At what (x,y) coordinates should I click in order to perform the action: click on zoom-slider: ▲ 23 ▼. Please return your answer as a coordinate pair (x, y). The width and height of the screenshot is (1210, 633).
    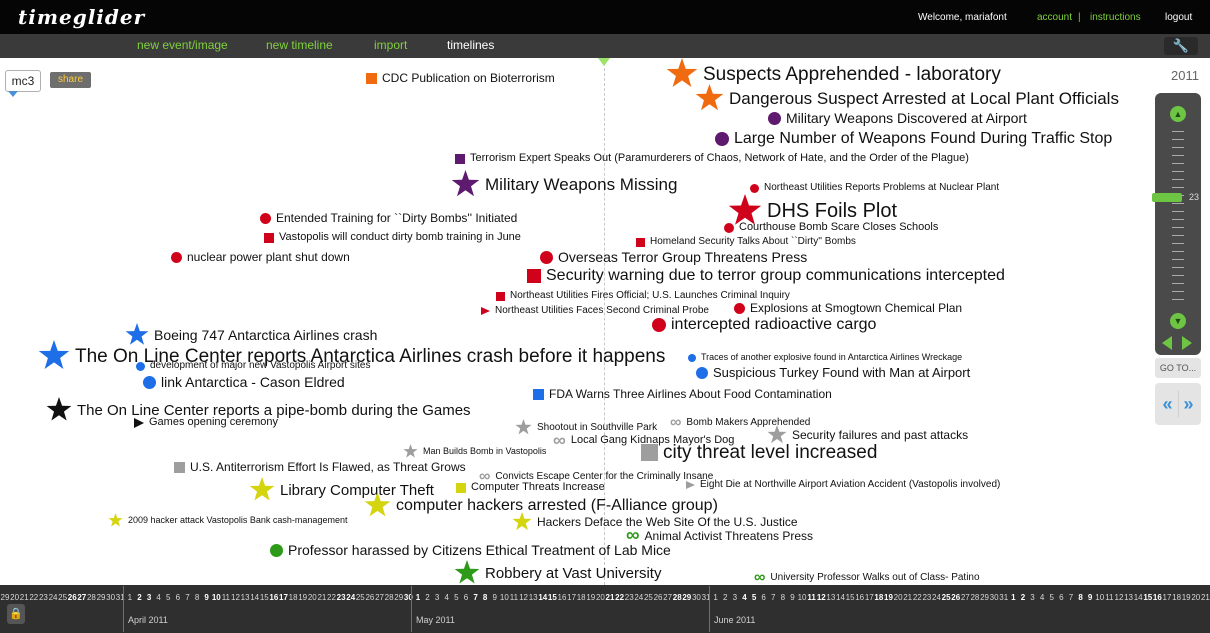
    Looking at the image, I should click on (1176, 224).